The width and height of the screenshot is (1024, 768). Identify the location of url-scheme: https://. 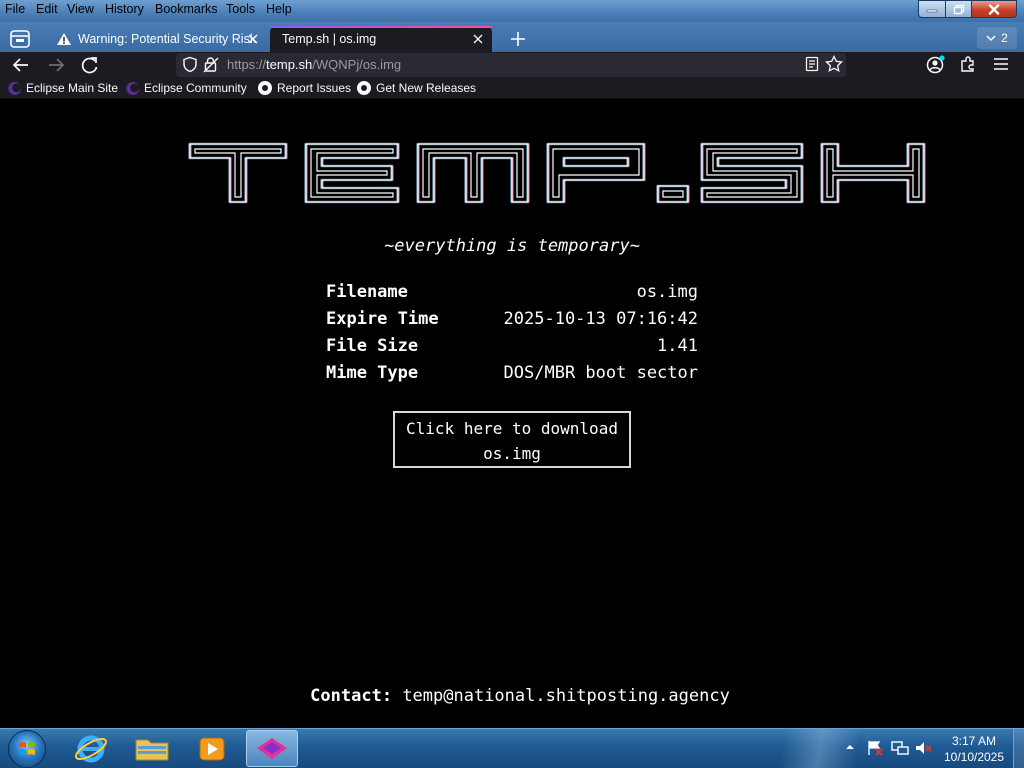
(247, 64).